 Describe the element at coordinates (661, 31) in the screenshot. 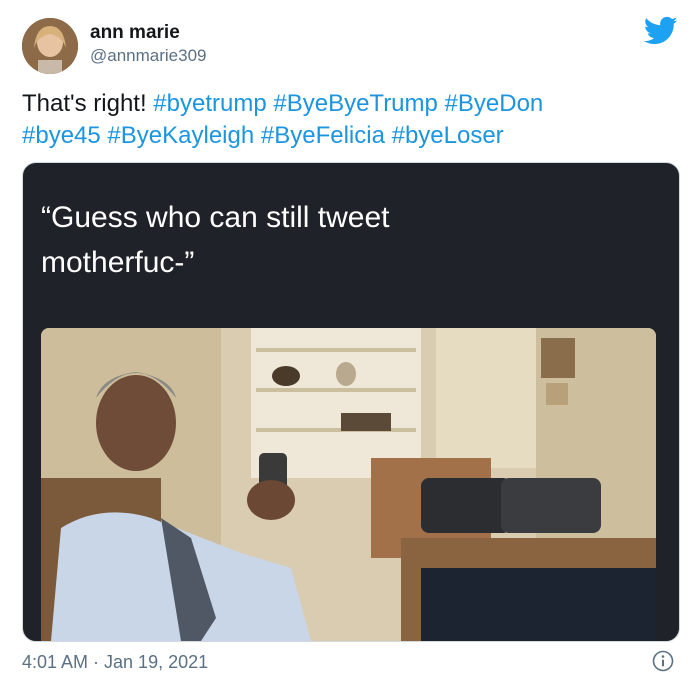

I see `twitter-bird-icon` at that location.